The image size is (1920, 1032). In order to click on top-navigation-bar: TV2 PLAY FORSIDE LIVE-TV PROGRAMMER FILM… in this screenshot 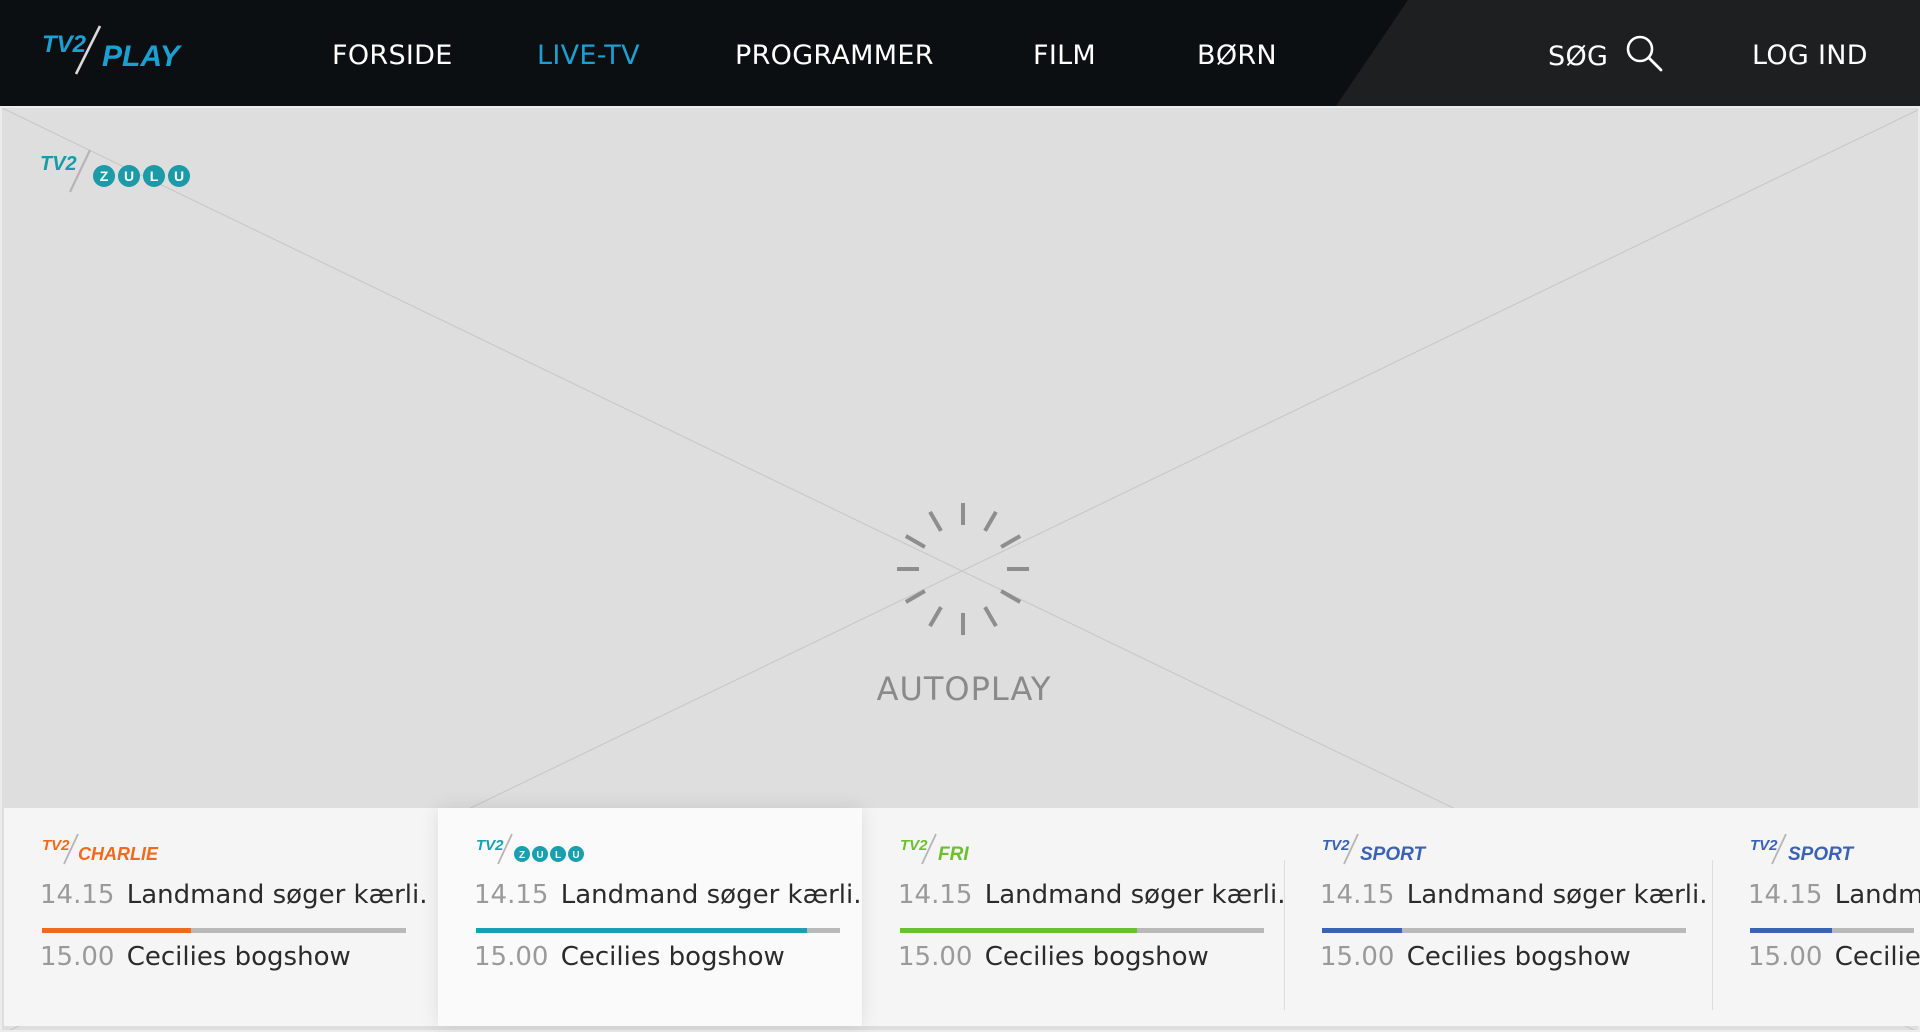, I will do `click(960, 53)`.